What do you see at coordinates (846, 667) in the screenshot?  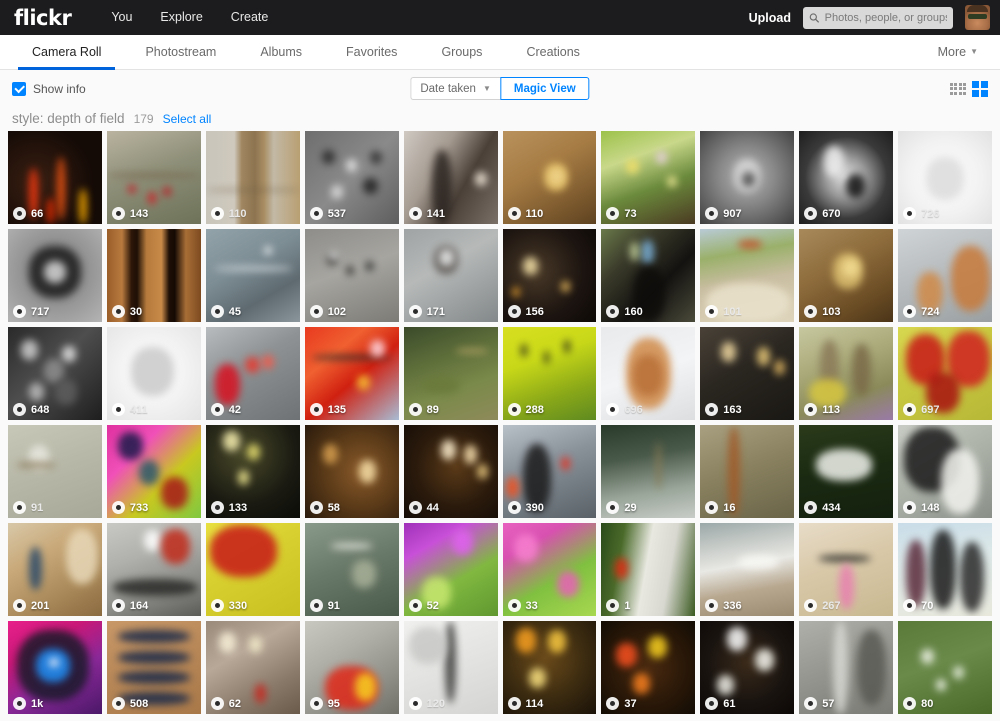 I see `photo-tile: 57` at bounding box center [846, 667].